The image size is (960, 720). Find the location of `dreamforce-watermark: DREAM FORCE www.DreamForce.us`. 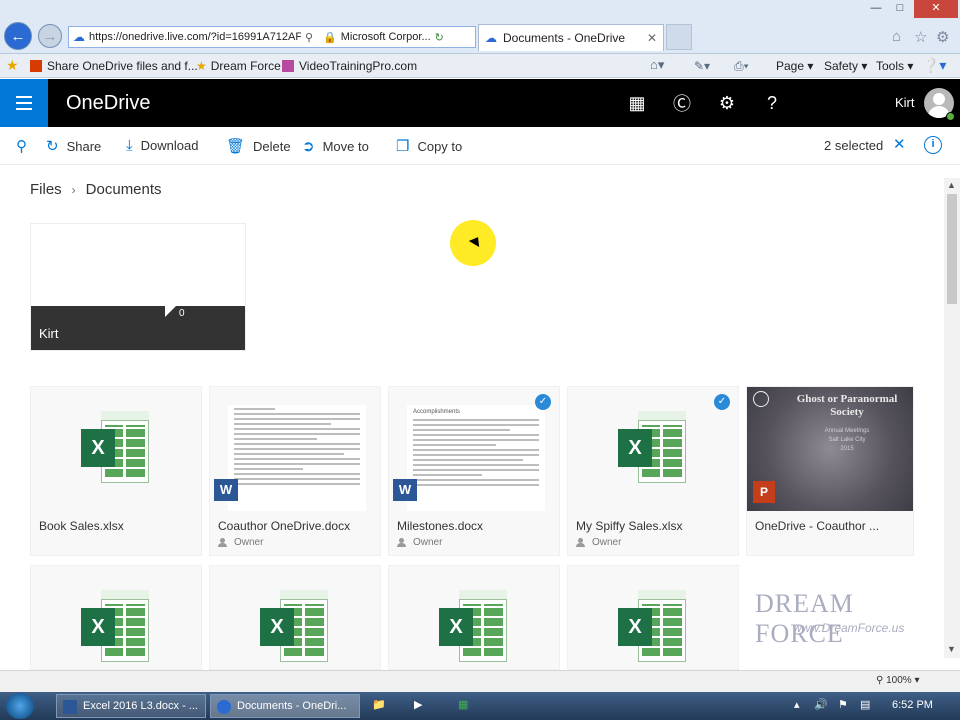

dreamforce-watermark: DREAM FORCE www.DreamForce.us is located at coordinates (840, 611).